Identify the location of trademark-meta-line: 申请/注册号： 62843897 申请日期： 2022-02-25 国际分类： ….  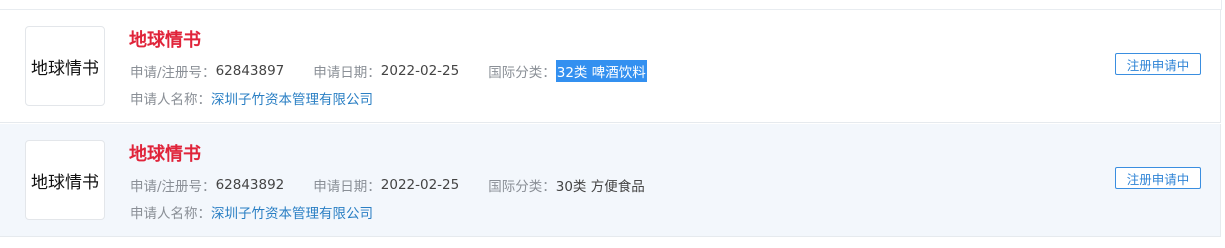
(388, 71).